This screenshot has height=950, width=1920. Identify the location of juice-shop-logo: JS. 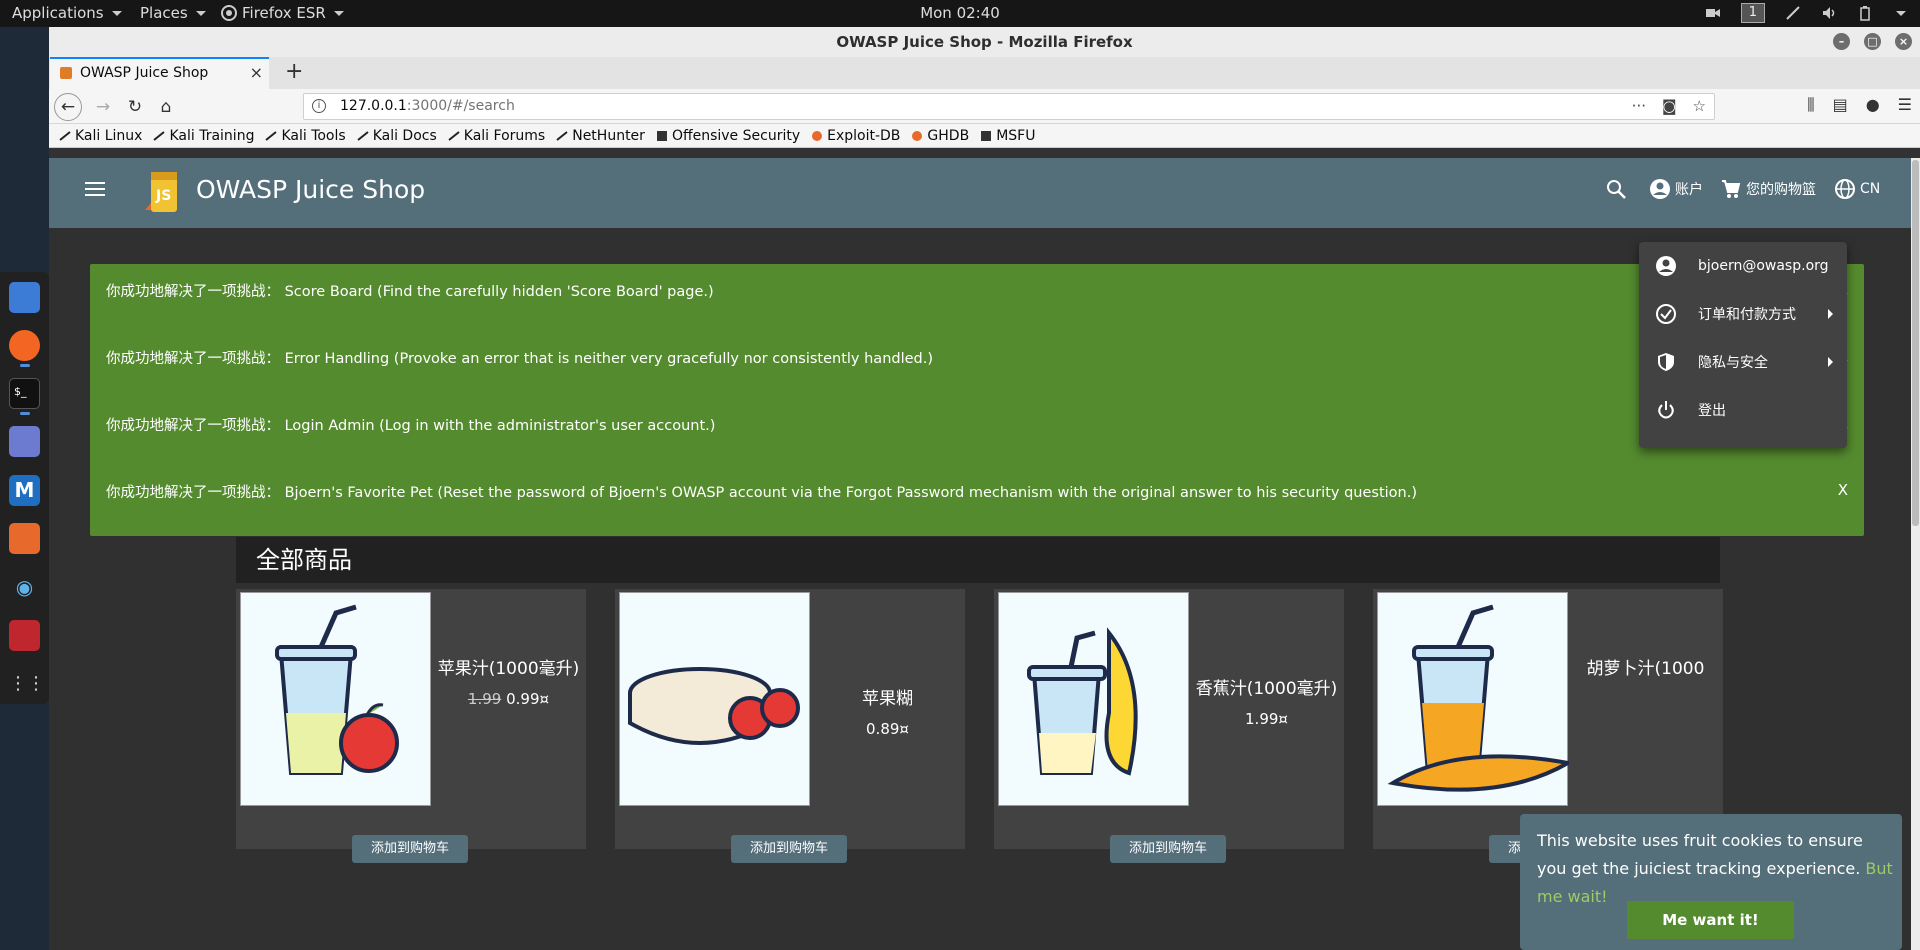
(161, 192).